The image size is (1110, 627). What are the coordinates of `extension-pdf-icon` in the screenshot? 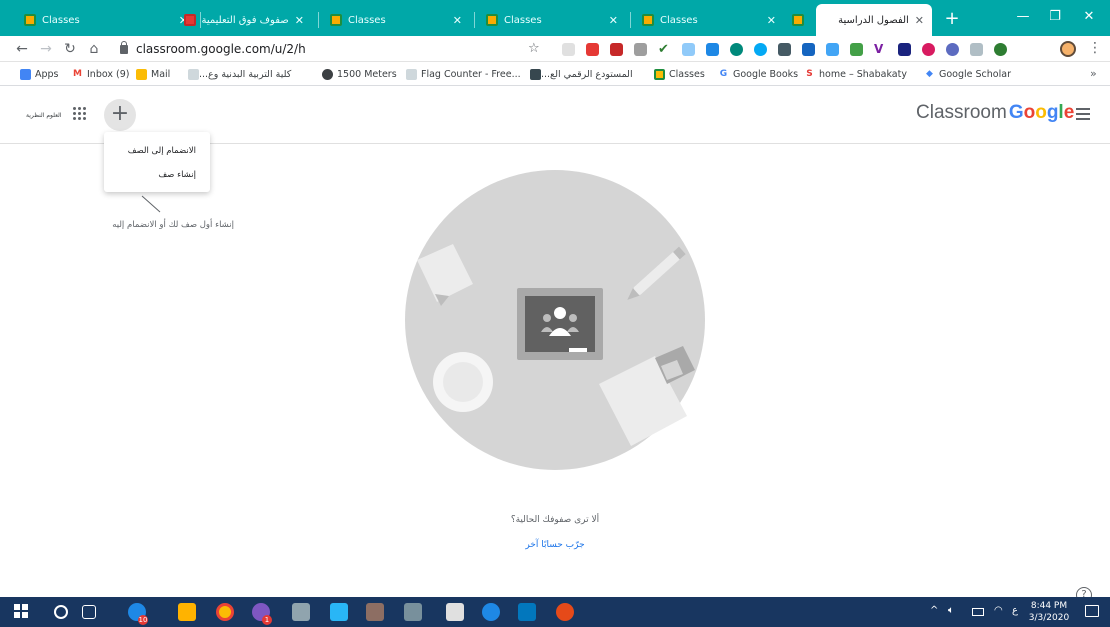 It's located at (616, 49).